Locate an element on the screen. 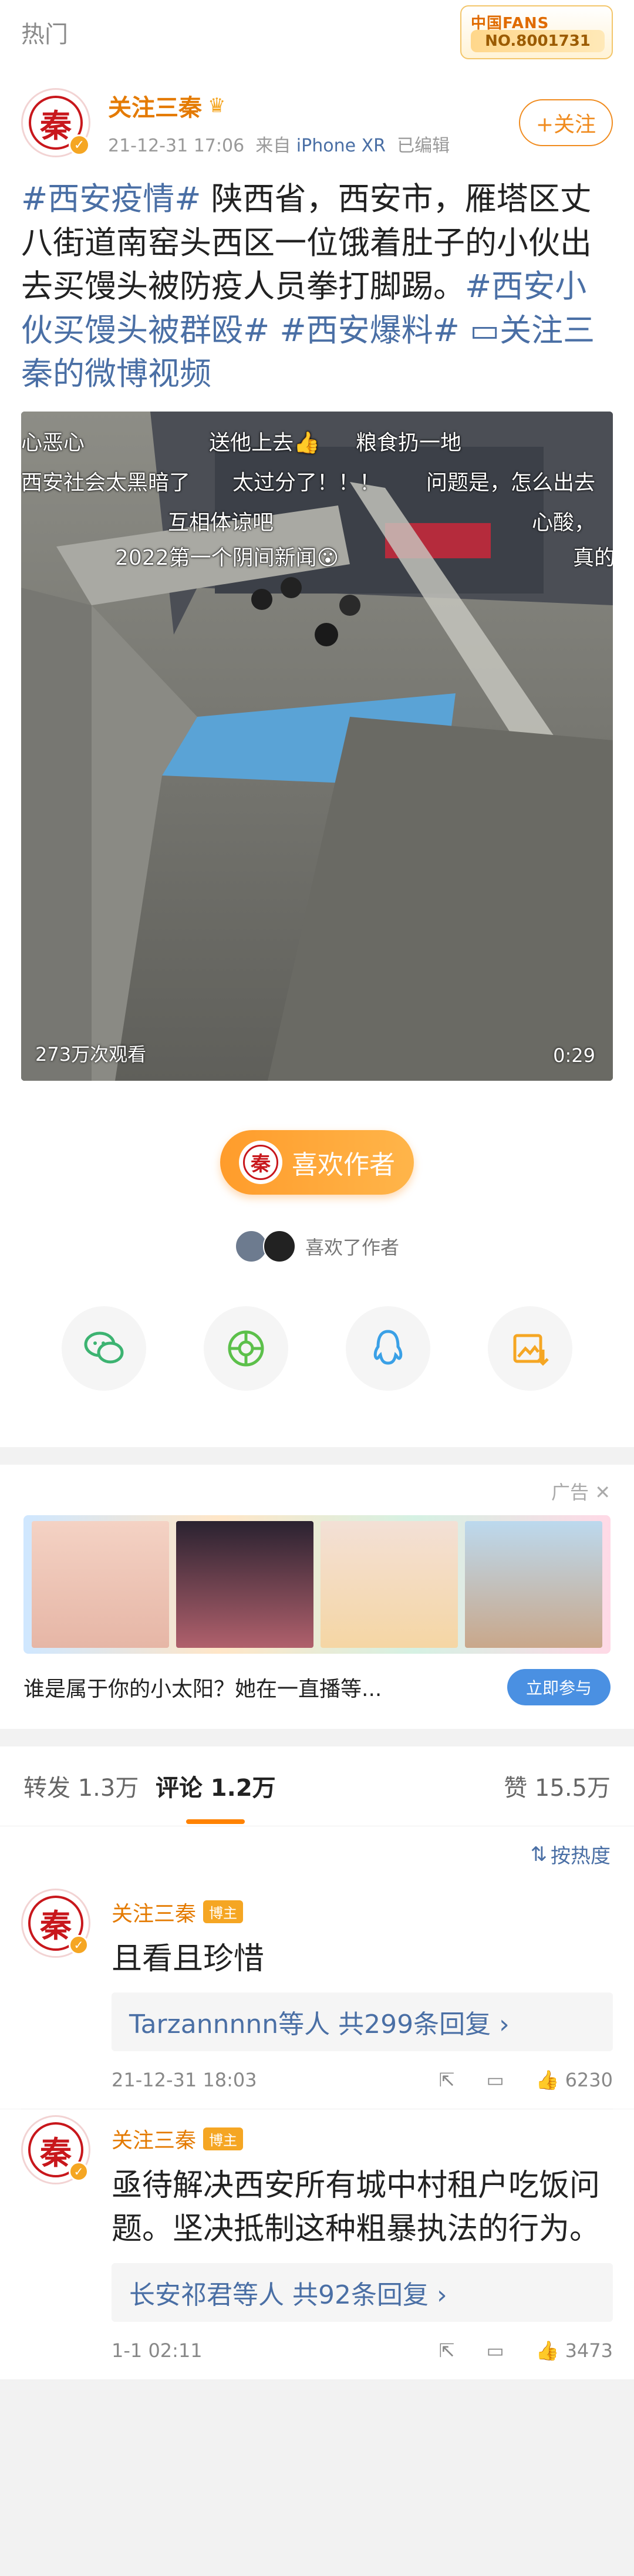 The image size is (634, 2576). ad-card: 广告 ✕ 谁是属于你的小太阳？她在一直播等... 立即参与 is located at coordinates (317, 1596).